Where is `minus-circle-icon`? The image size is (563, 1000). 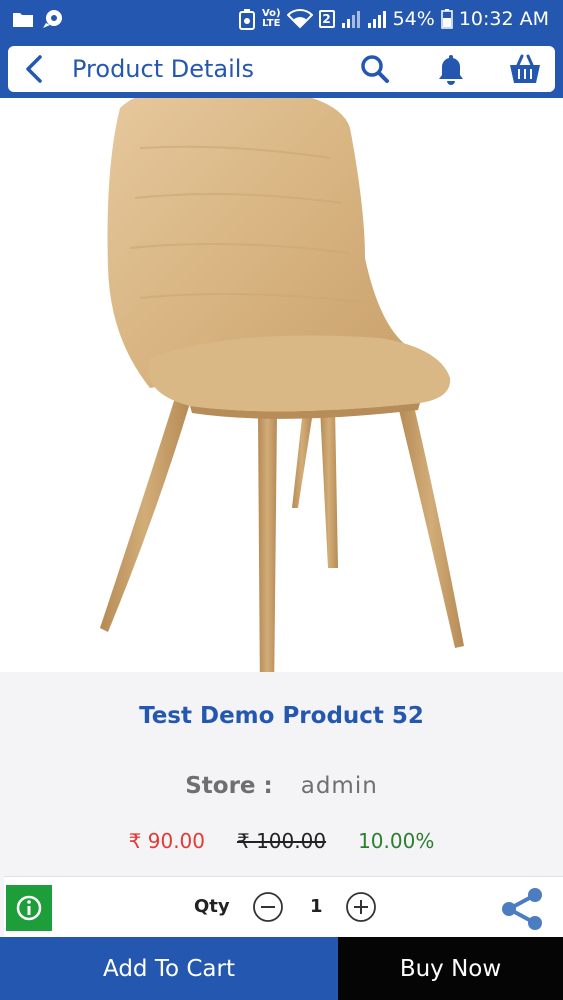 minus-circle-icon is located at coordinates (268, 907).